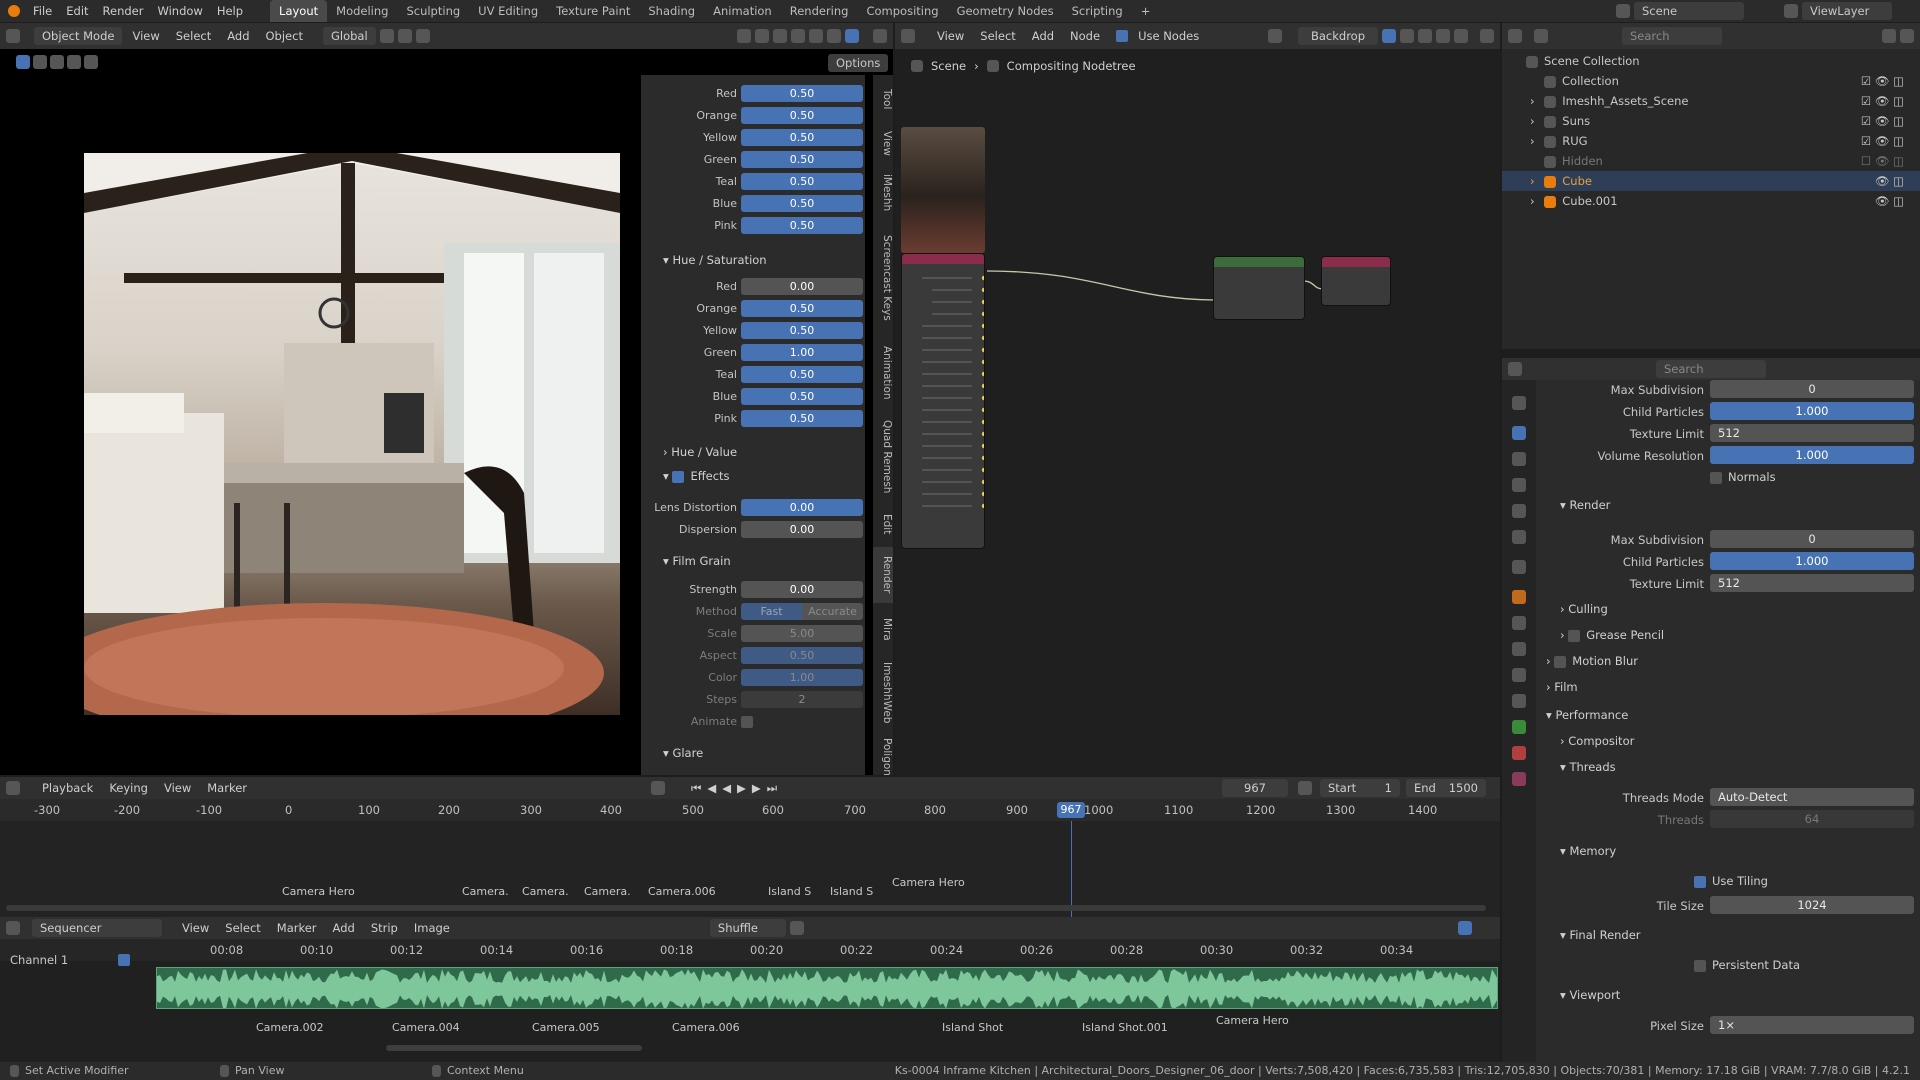 The height and width of the screenshot is (1080, 1920). What do you see at coordinates (1519, 727) in the screenshot?
I see `data-props-icon` at bounding box center [1519, 727].